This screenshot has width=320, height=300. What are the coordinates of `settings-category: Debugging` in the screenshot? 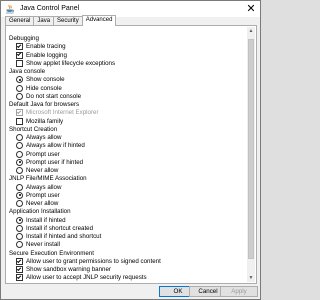 It's located at (24, 38).